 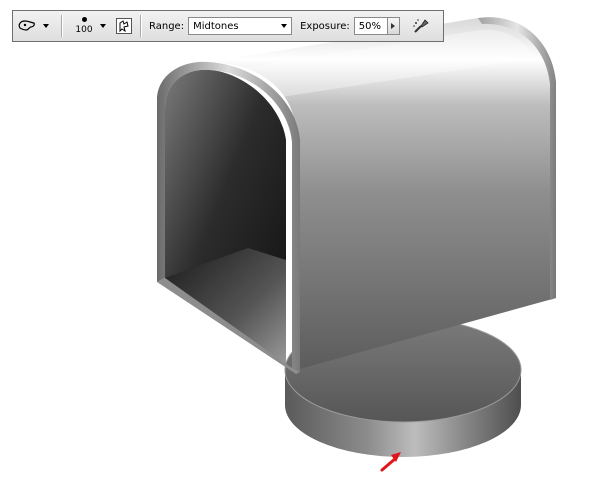 I want to click on brush-preset-picker: 100, so click(x=84, y=26).